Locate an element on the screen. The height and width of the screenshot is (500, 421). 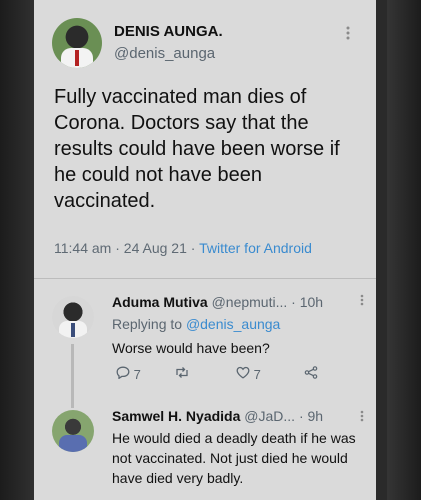
reply-author: Samwel H. Nyadida @JaD... · 9h is located at coordinates (217, 416).